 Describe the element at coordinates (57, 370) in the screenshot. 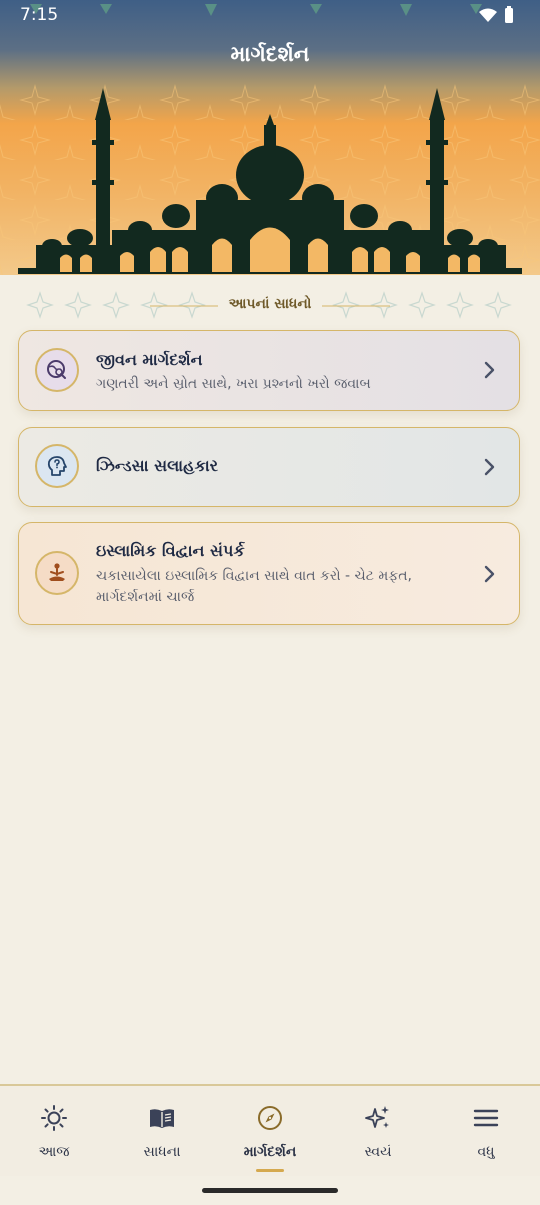

I see `globe-search-icon` at that location.